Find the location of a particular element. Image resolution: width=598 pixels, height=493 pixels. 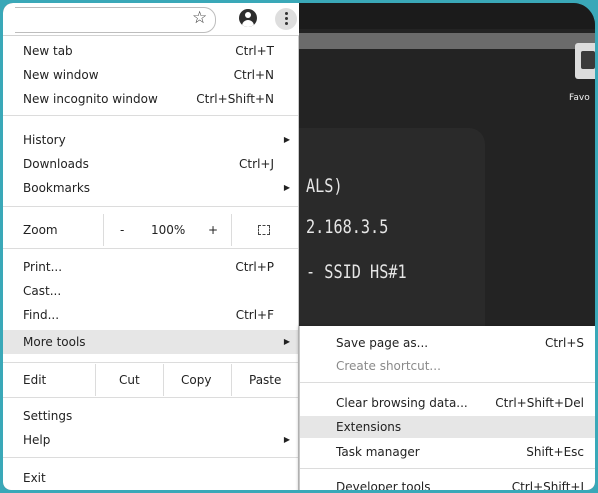

menu-item-new-incognito-window: New incognito window Ctrl+Shift+N is located at coordinates (150, 99).